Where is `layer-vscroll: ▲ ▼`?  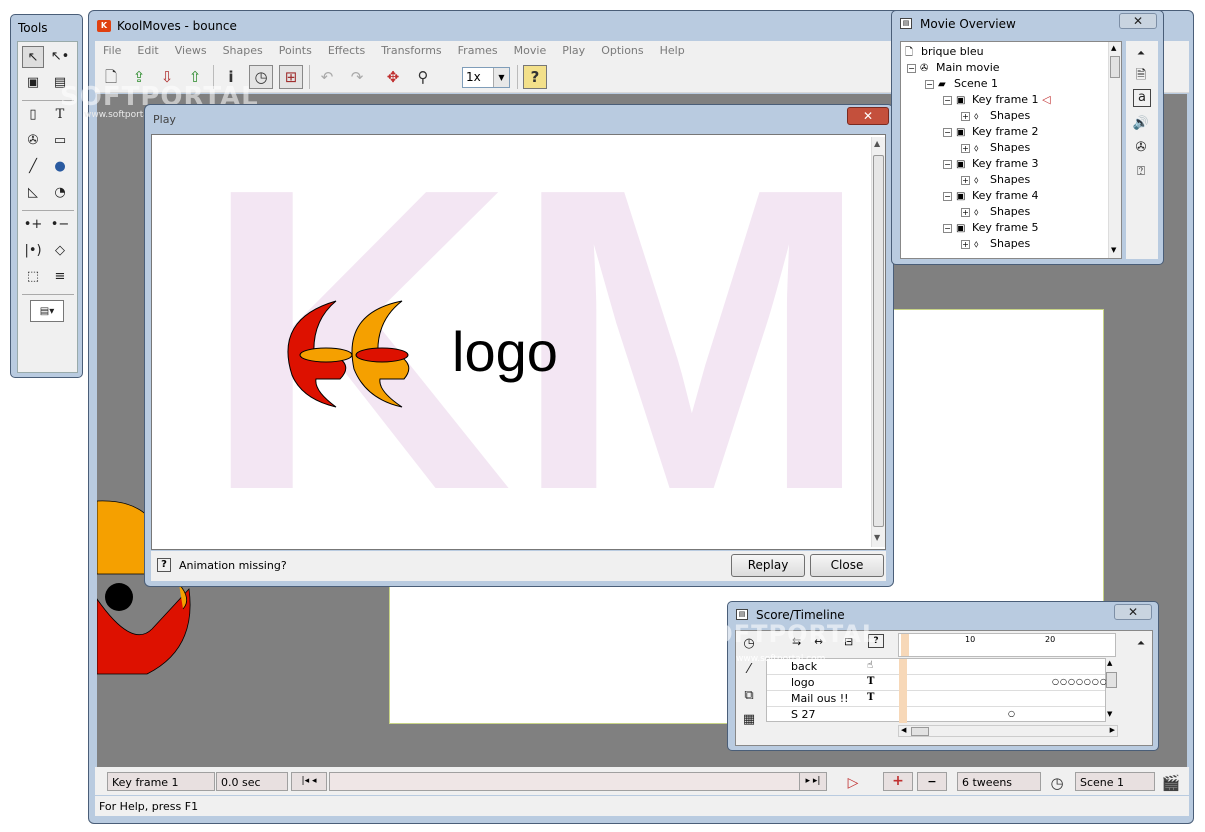 layer-vscroll: ▲ ▼ is located at coordinates (1112, 690).